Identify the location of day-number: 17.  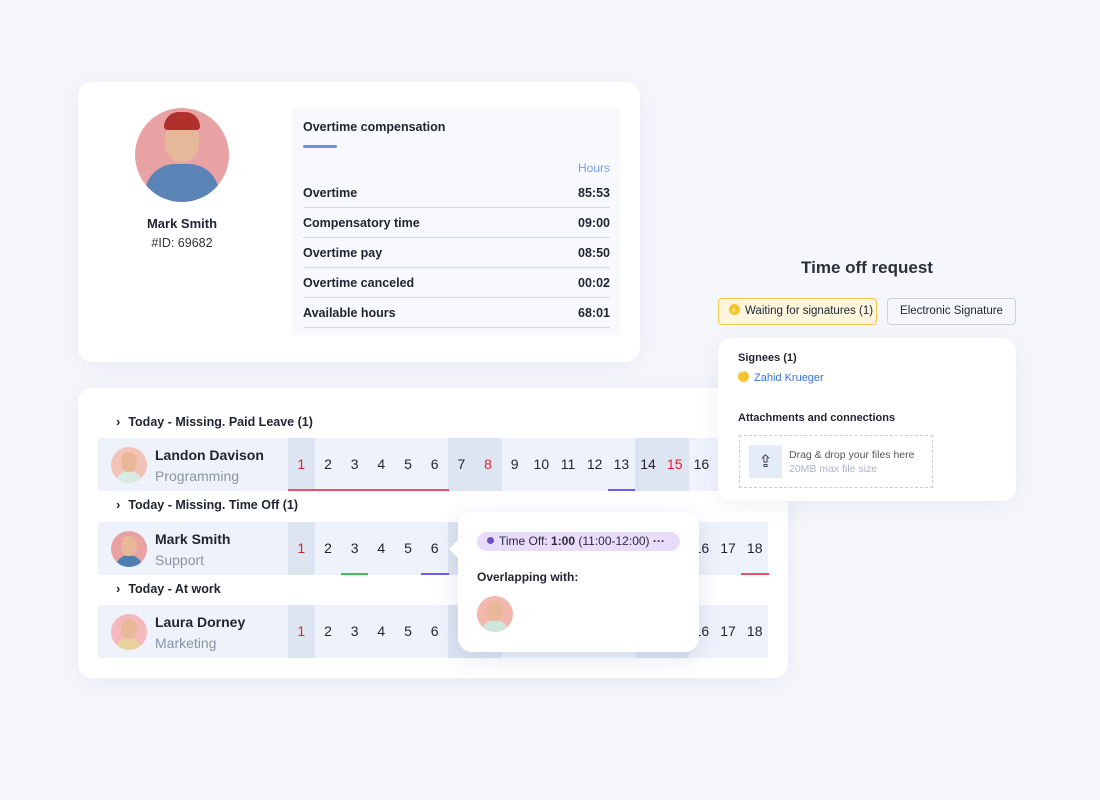
(728, 631).